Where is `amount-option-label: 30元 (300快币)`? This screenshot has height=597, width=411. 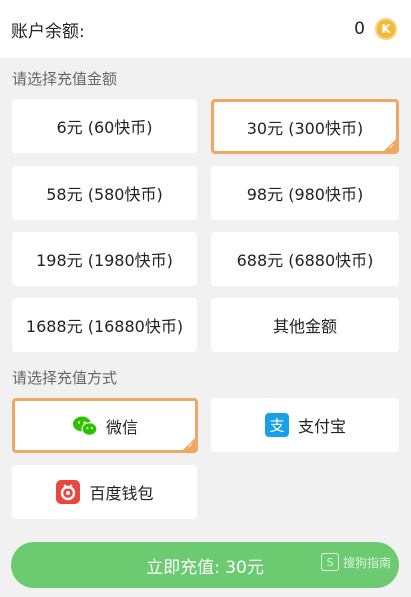 amount-option-label: 30元 (300快币) is located at coordinates (305, 128).